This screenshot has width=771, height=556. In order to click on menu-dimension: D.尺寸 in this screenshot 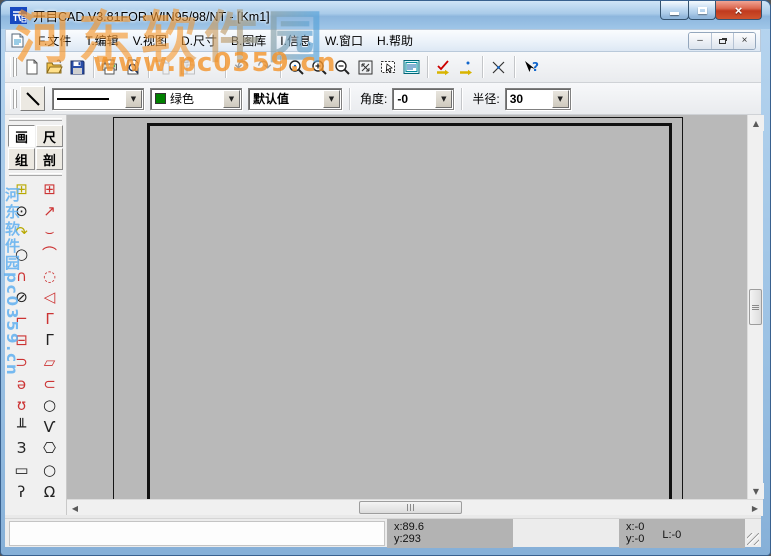, I will do `click(199, 40)`.